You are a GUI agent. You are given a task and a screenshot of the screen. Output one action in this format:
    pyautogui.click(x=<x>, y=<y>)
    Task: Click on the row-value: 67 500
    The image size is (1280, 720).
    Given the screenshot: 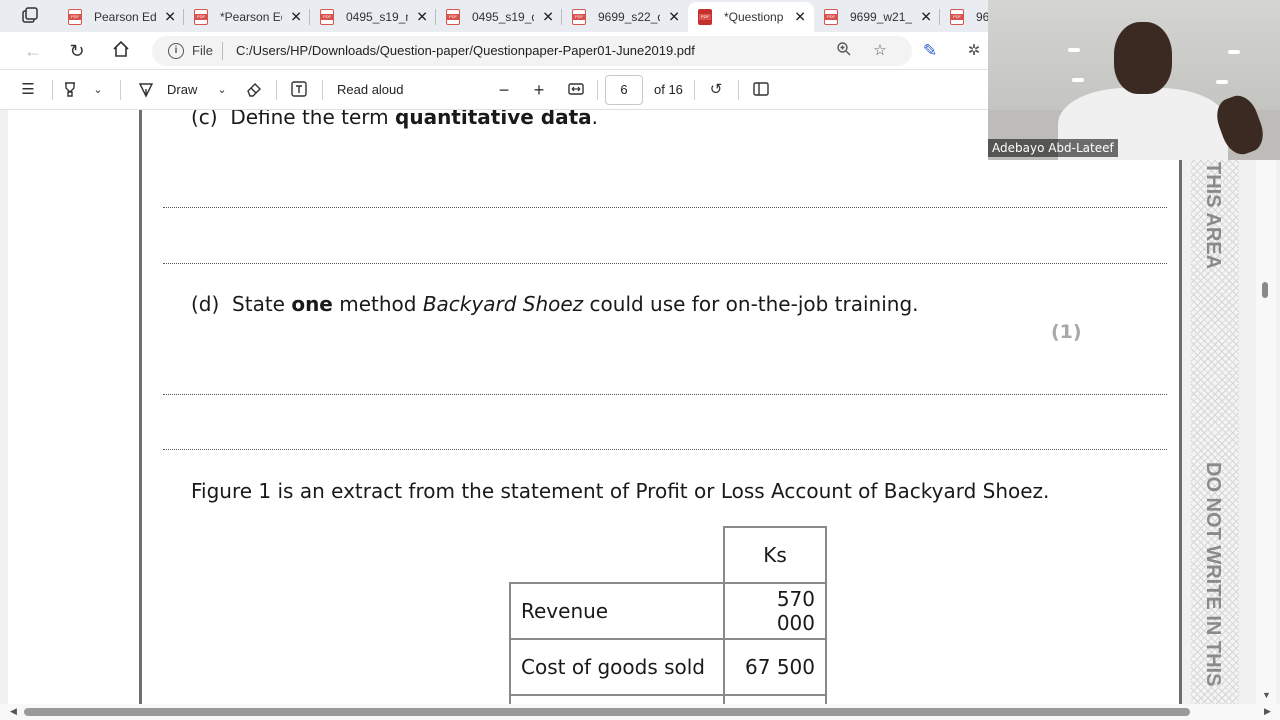 What is the action you would take?
    pyautogui.click(x=775, y=667)
    